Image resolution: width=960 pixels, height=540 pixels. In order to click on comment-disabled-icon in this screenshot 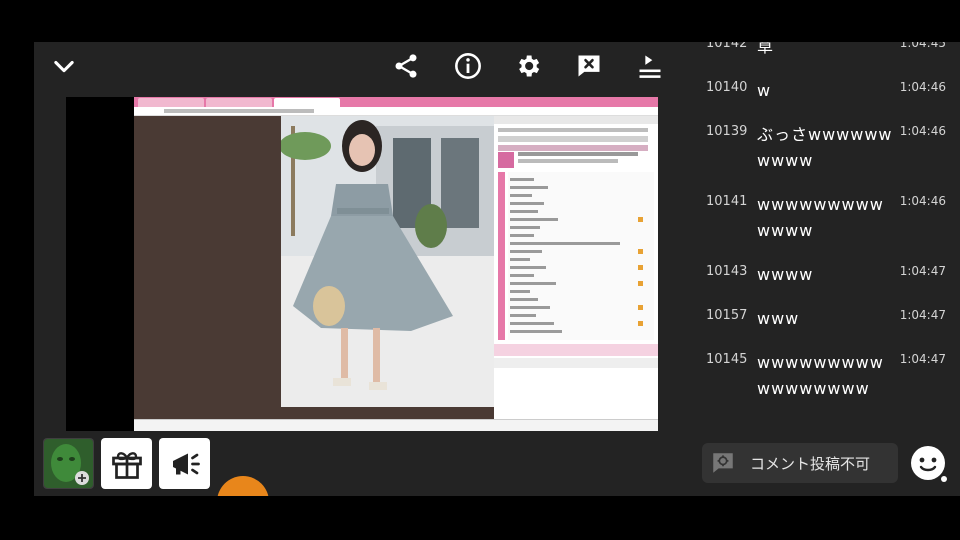, I will do `click(723, 463)`.